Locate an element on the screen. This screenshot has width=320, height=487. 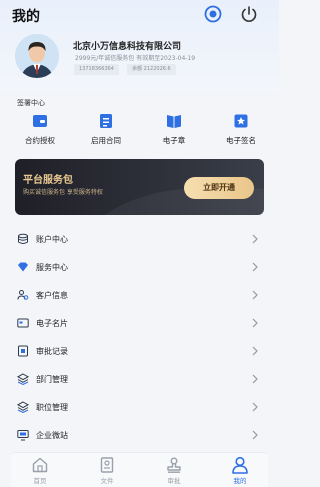
contract-auth-icon is located at coordinates (40, 121).